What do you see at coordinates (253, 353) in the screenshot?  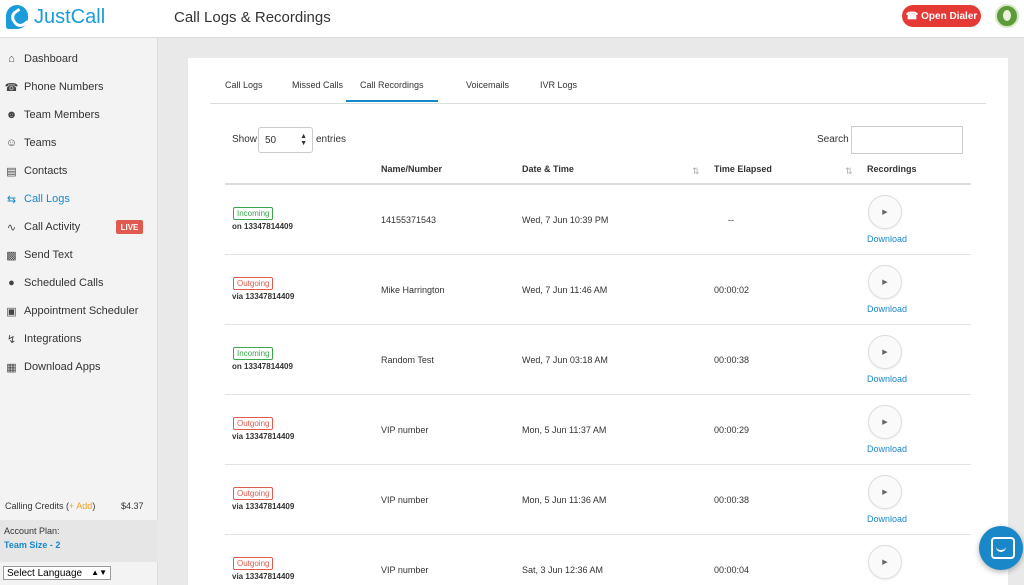 I see `direction-badge: Incoming` at bounding box center [253, 353].